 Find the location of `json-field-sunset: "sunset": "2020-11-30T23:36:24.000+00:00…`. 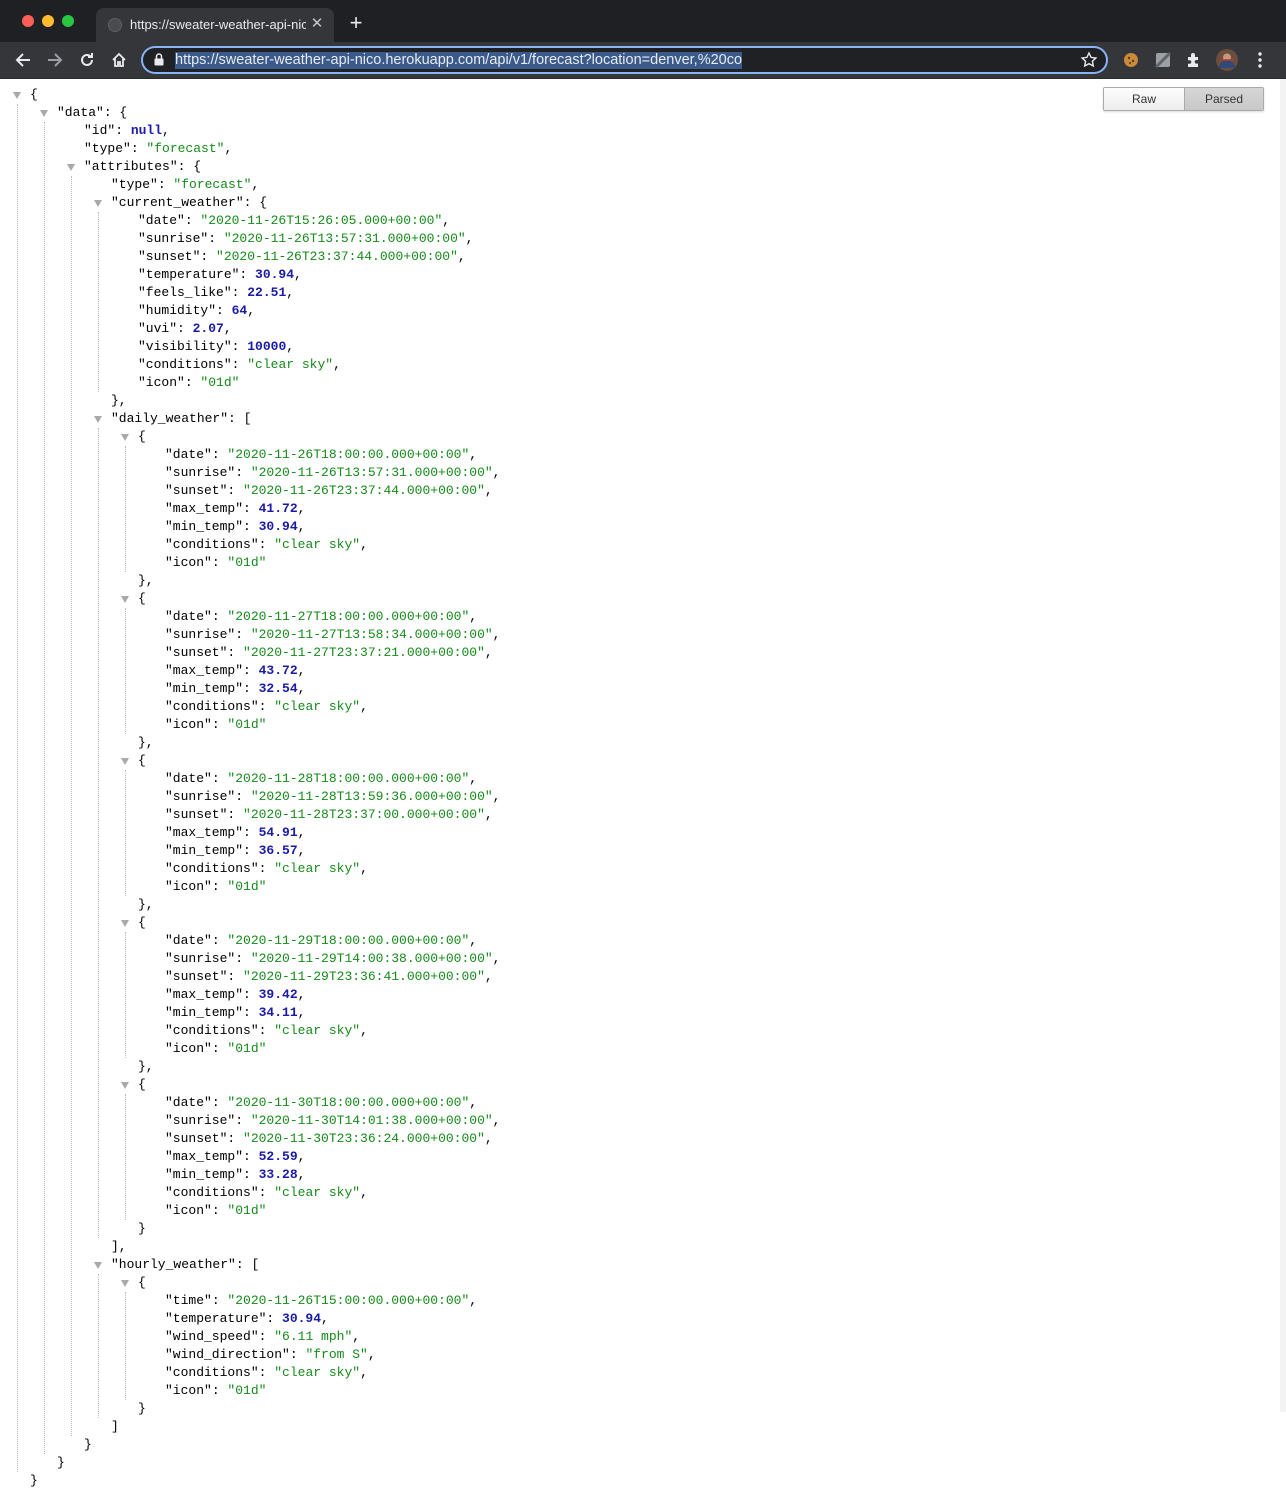

json-field-sunset: "sunset": "2020-11-30T23:36:24.000+00:00… is located at coordinates (329, 1138).